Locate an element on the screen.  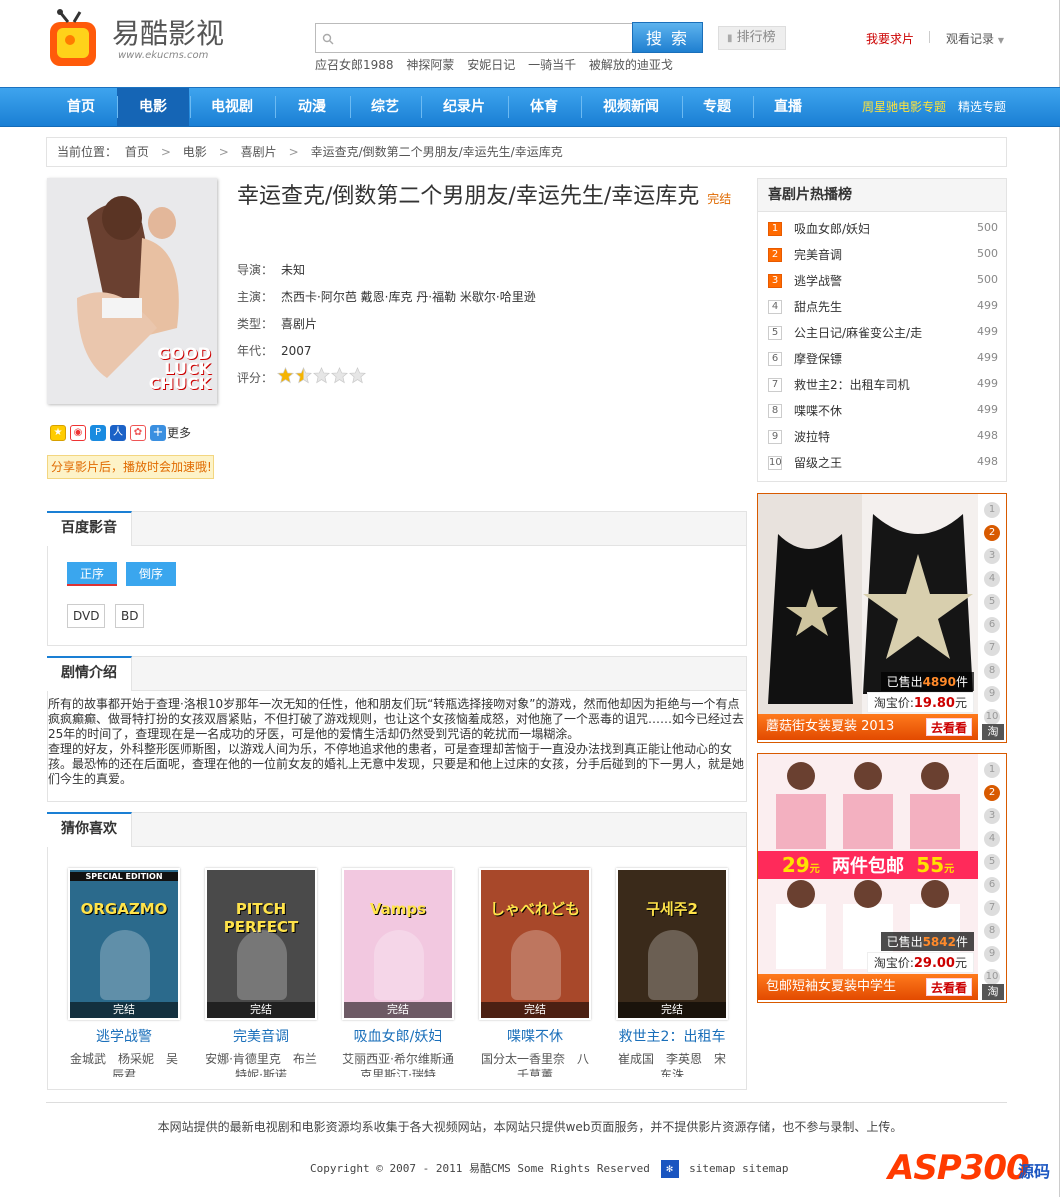
recommend-poster: 구세주2 完结 is located at coordinates (672, 944).